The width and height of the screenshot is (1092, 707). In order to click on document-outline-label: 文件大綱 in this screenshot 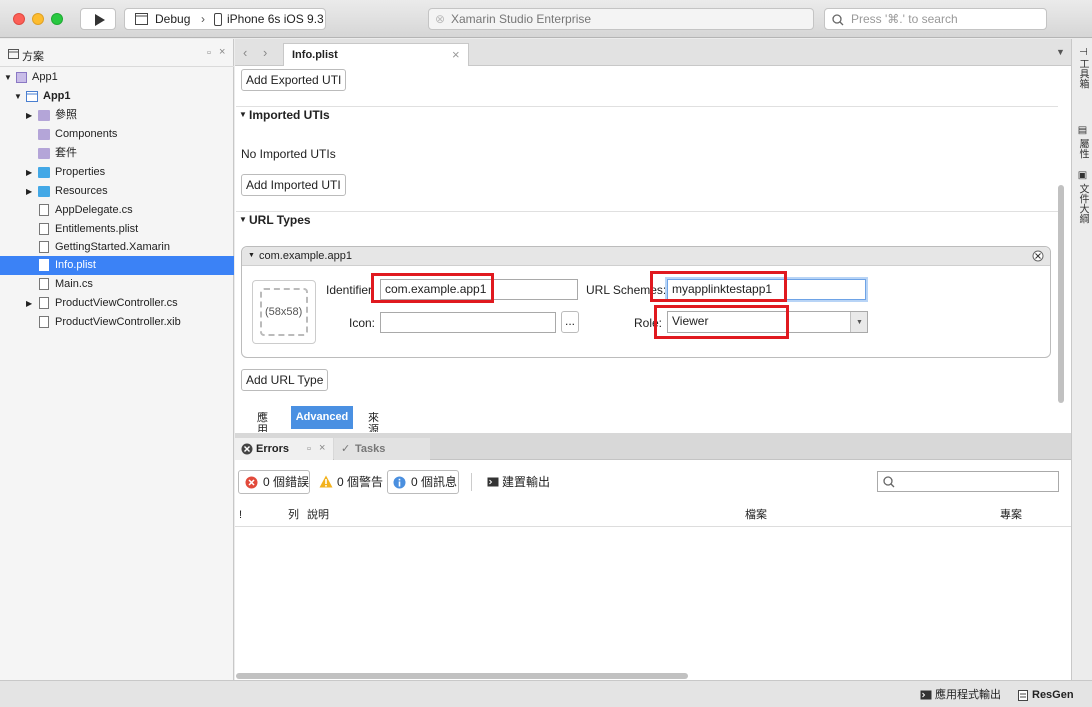, I will do `click(1082, 203)`.